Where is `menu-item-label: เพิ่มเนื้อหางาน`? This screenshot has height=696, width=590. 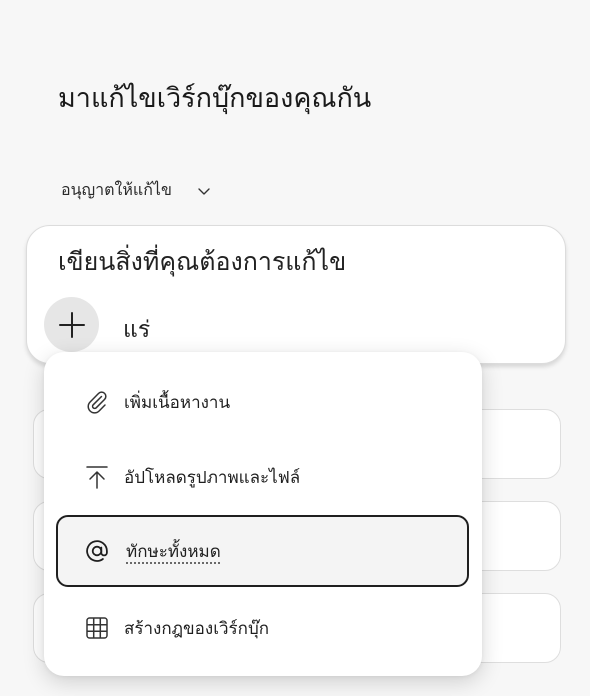
menu-item-label: เพิ่มเนื้อหางาน is located at coordinates (177, 402).